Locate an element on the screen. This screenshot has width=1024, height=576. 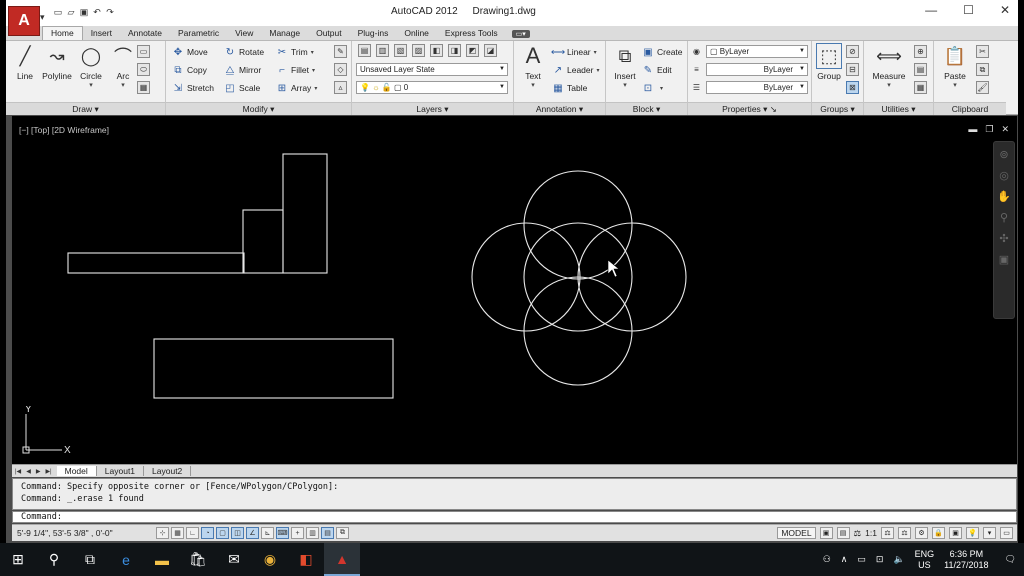
tab-home: Home is located at coordinates (62, 33).